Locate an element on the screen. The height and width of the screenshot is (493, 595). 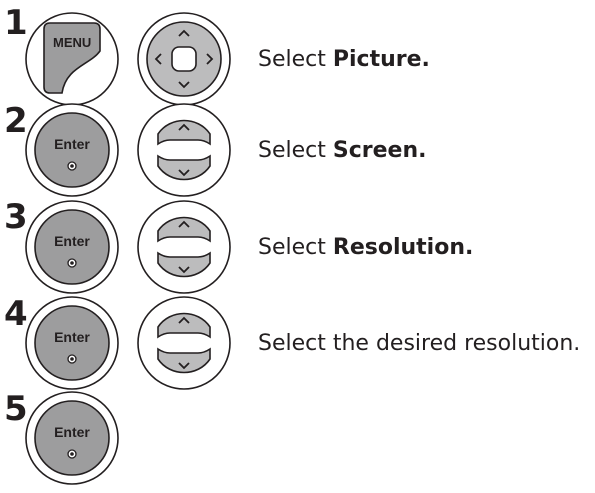
step-2-text: Select is located at coordinates (295, 150).